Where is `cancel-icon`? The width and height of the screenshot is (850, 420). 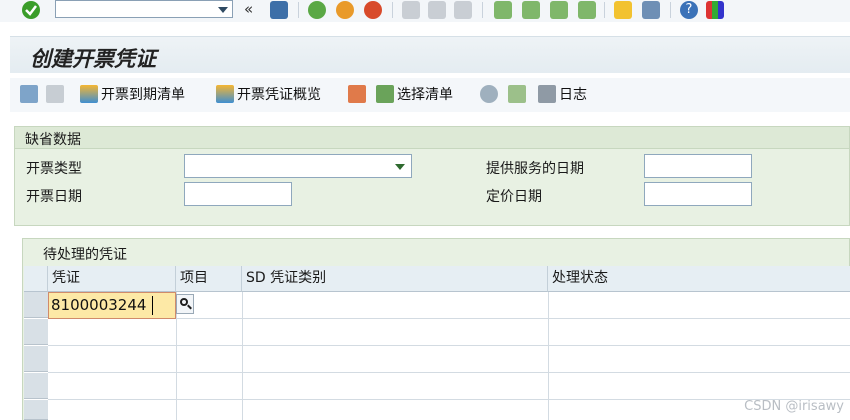 cancel-icon is located at coordinates (373, 10).